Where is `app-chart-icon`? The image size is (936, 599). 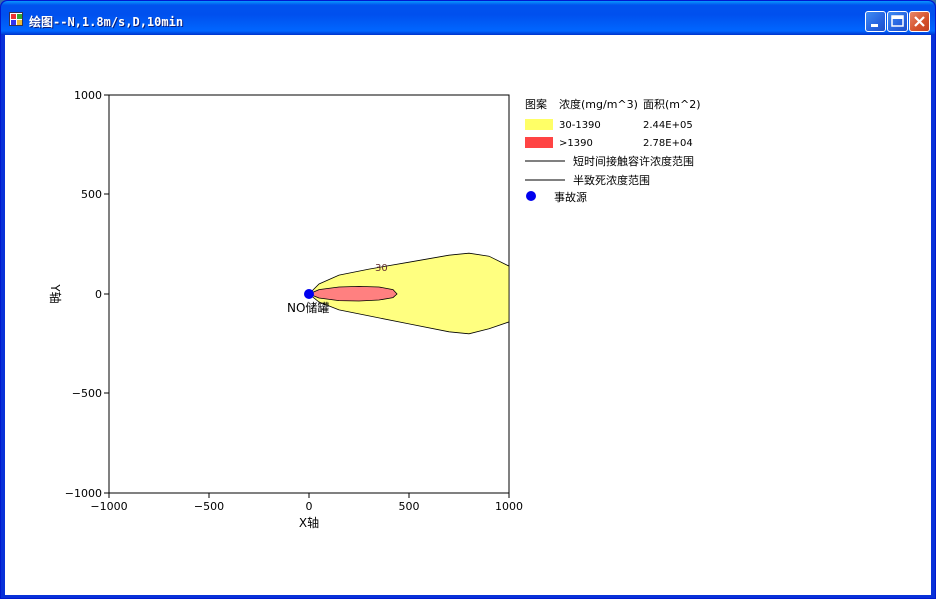 app-chart-icon is located at coordinates (16, 19).